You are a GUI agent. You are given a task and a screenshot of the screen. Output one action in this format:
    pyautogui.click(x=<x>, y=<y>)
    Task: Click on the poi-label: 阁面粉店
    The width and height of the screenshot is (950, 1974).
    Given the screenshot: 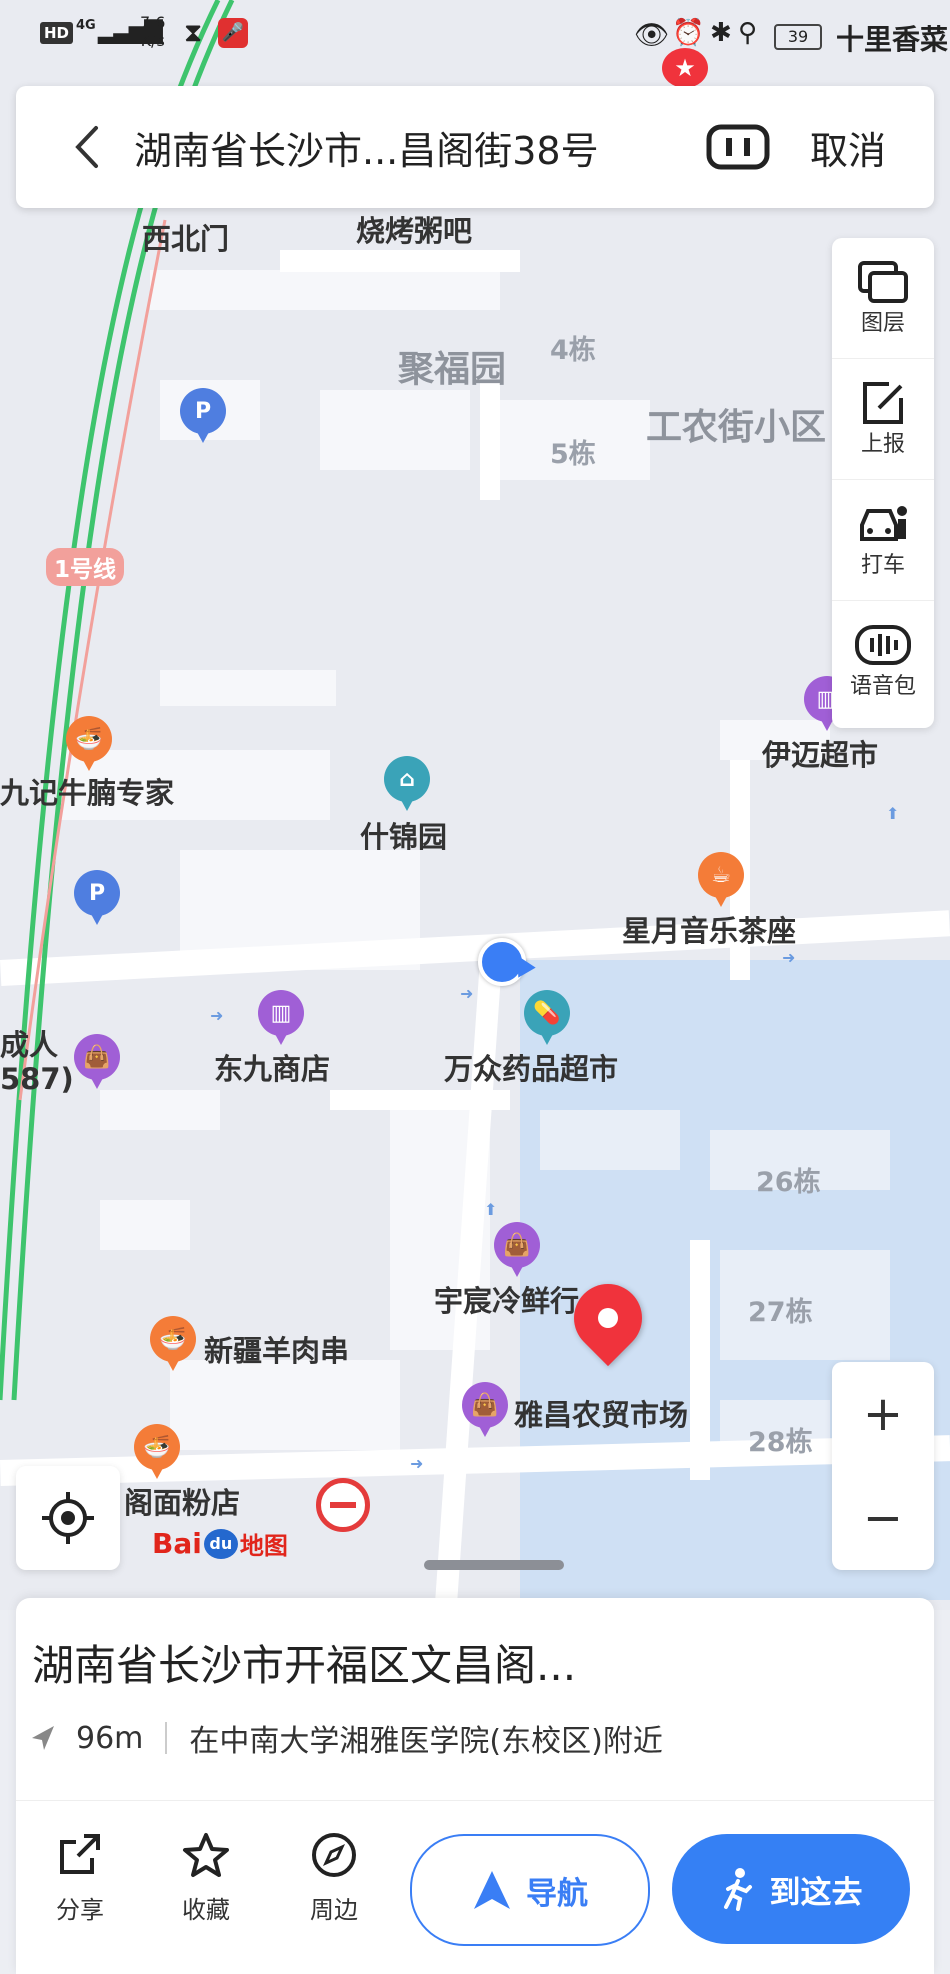 What is the action you would take?
    pyautogui.click(x=182, y=1501)
    